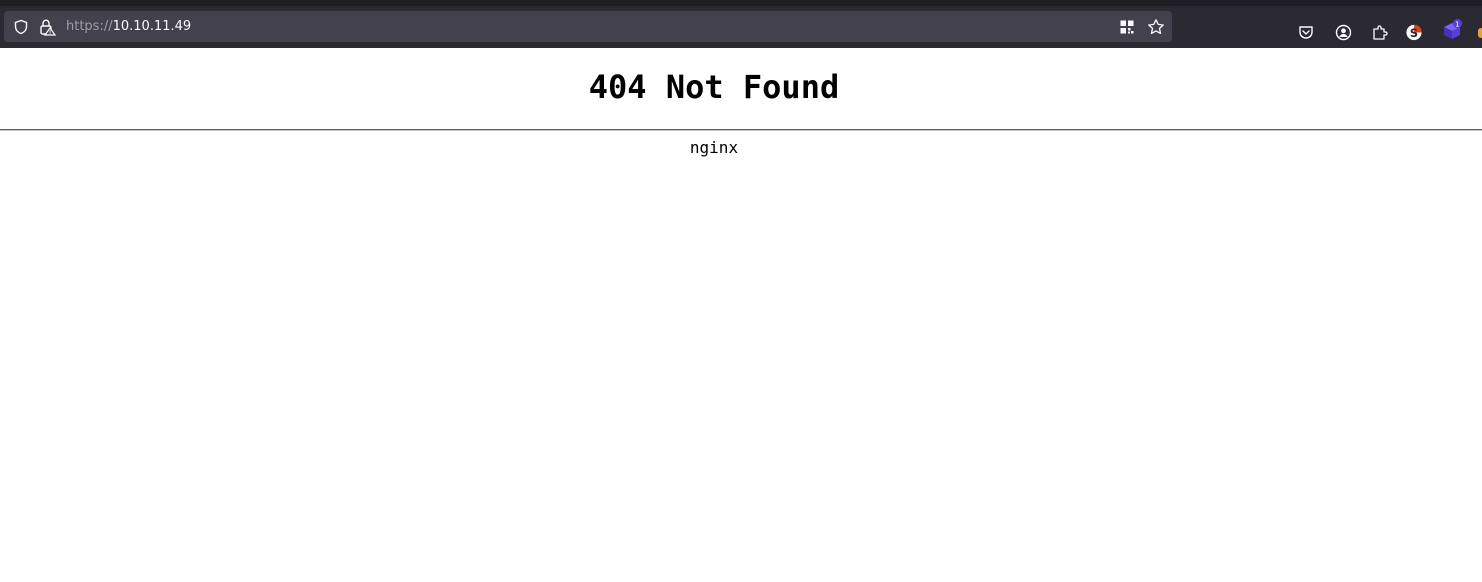  What do you see at coordinates (1127, 27) in the screenshot?
I see `qr-code-icon` at bounding box center [1127, 27].